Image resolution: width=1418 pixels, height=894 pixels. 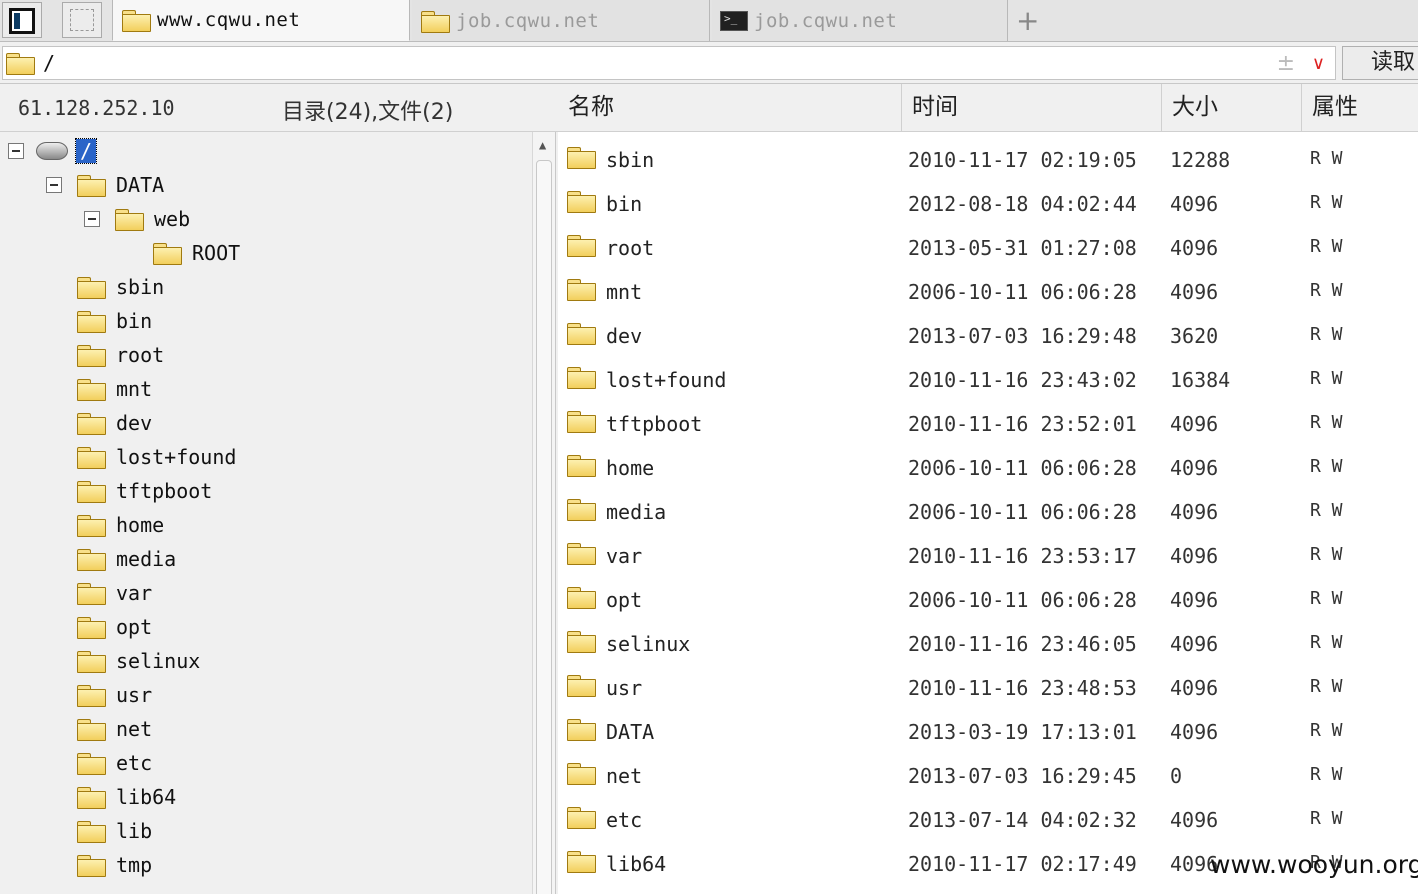 I want to click on path-input: / ± ∨, so click(x=669, y=63).